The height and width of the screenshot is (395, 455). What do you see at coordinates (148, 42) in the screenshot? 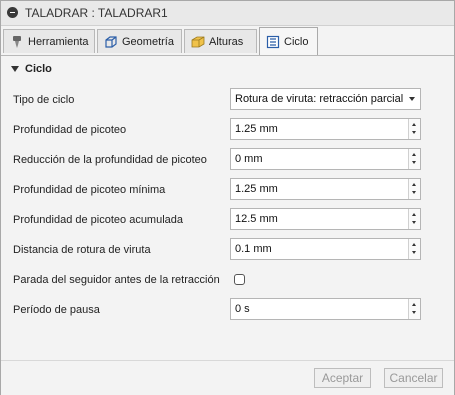
I see `tab-label: Geometría` at bounding box center [148, 42].